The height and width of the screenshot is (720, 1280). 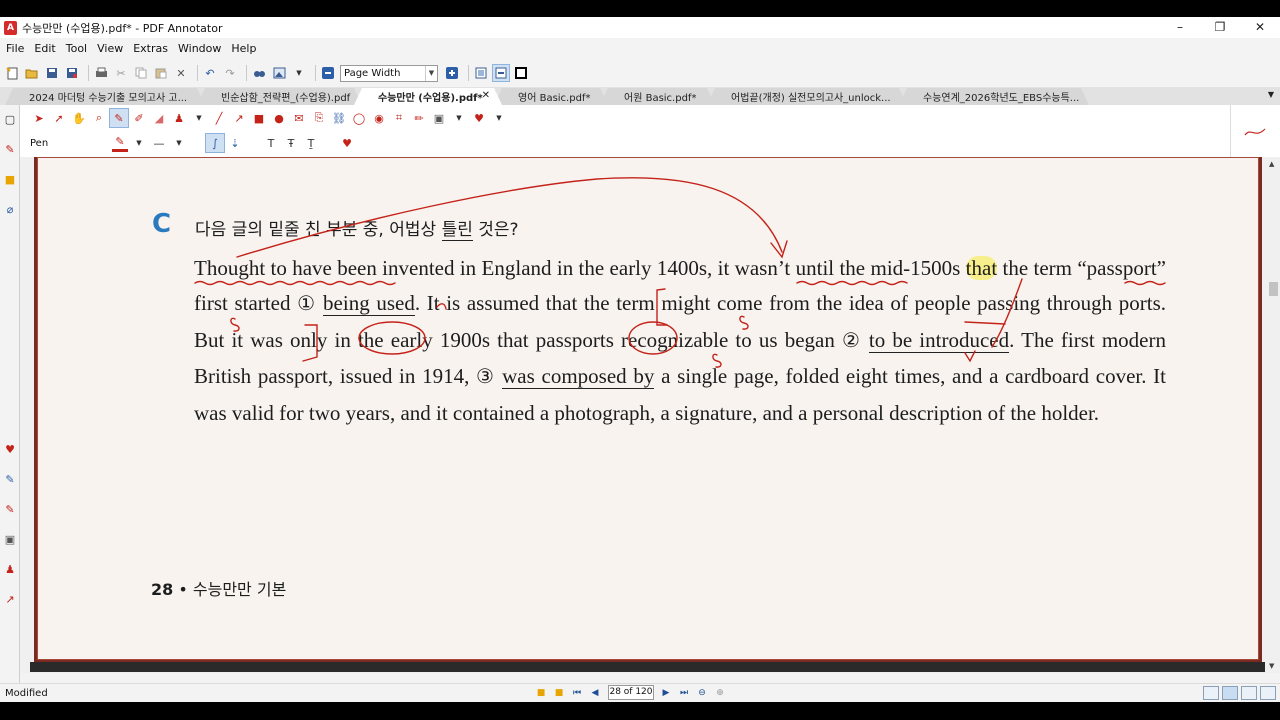 I want to click on tab-document: 빈순삽함_전략편_(수업용).pdf, so click(x=279, y=96).